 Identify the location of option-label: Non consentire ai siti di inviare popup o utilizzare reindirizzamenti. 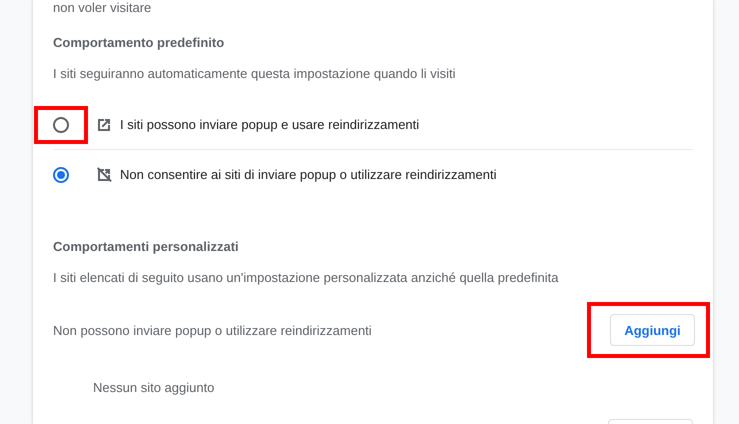
(308, 174).